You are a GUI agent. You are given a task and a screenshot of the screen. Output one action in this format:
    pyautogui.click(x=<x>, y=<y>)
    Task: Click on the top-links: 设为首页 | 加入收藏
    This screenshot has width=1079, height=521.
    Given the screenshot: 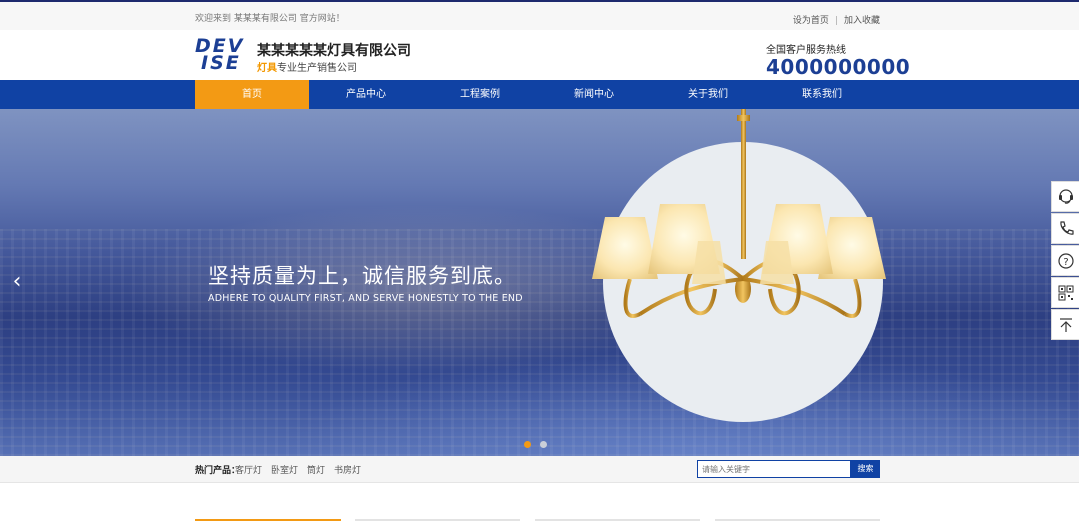 What is the action you would take?
    pyautogui.click(x=836, y=19)
    